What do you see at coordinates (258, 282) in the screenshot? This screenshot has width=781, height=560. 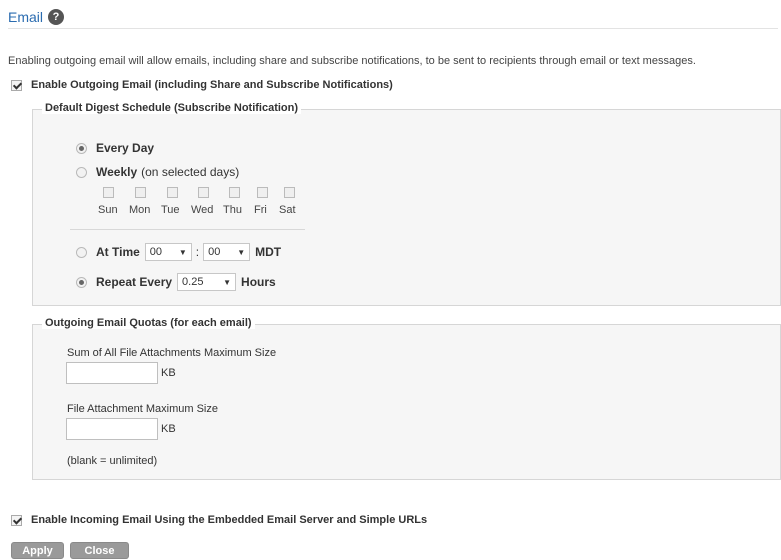 I see `hours-label: Hours` at bounding box center [258, 282].